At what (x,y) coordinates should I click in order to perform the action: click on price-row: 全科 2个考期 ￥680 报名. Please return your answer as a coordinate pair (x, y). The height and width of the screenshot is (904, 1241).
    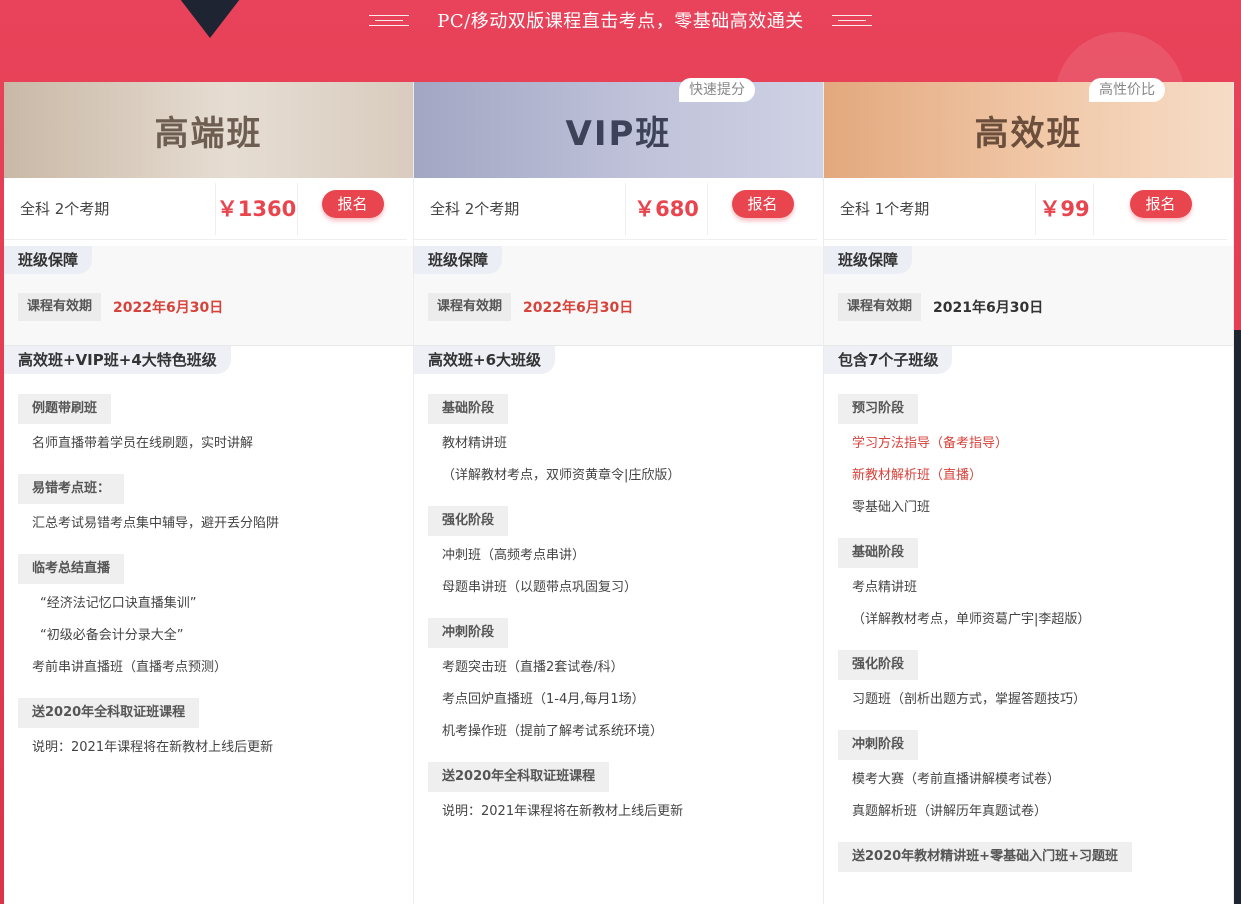
    Looking at the image, I should click on (615, 209).